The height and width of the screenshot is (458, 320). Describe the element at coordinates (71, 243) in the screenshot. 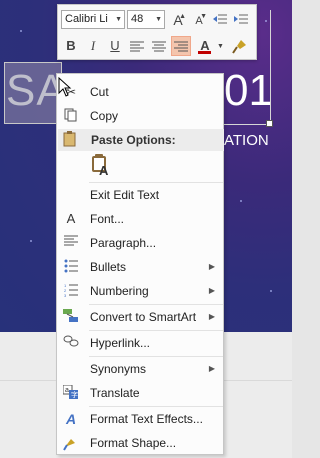

I see `paragraph-icon` at that location.